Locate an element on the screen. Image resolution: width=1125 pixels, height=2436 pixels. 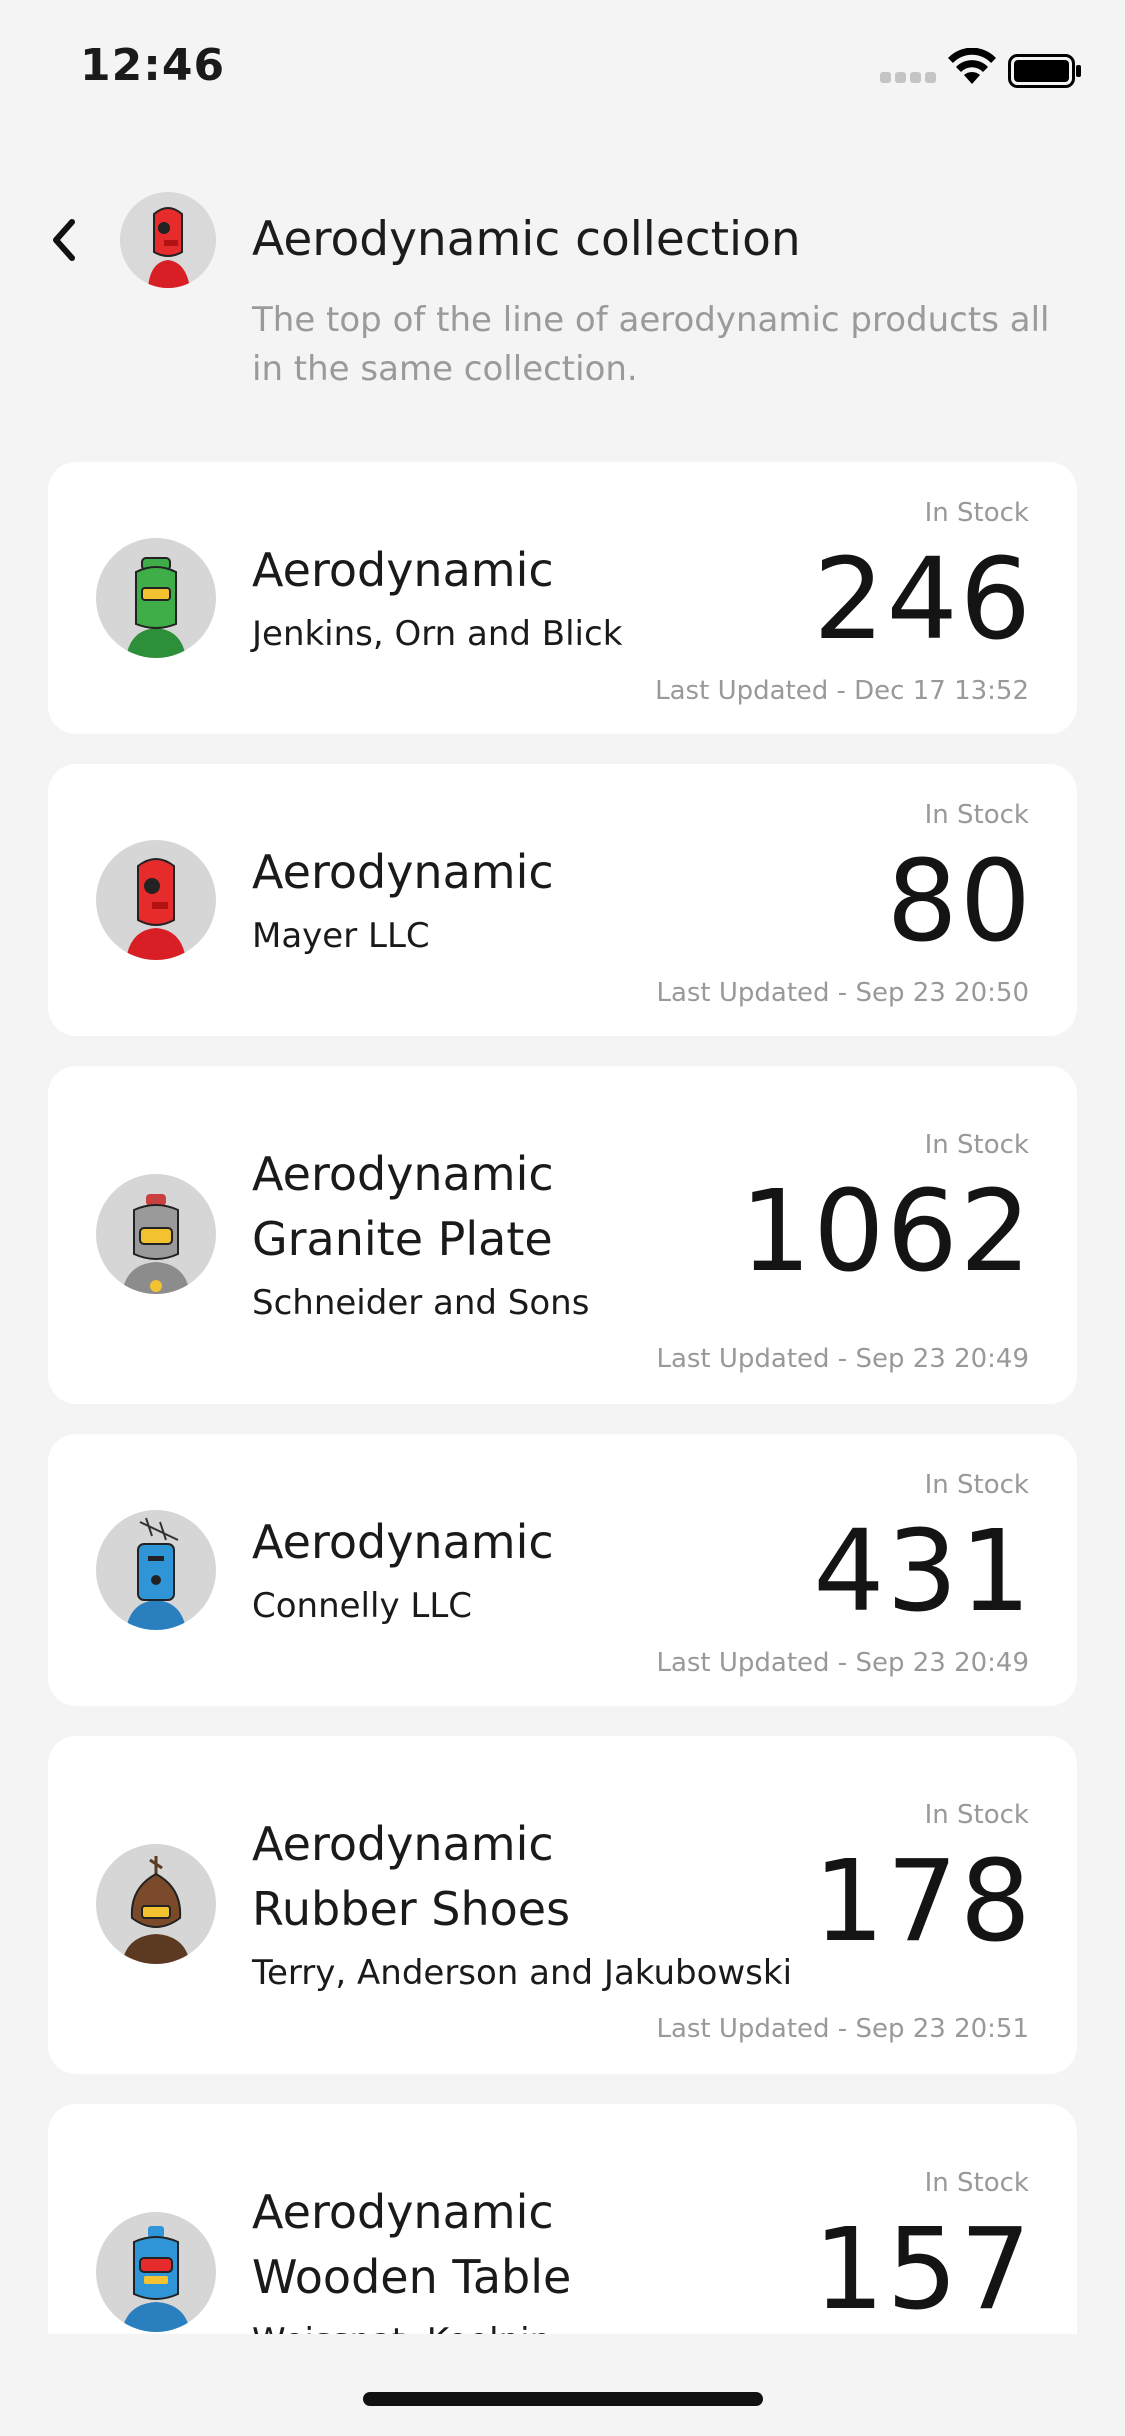
product-name-line2: Granite Plate is located at coordinates (402, 1239).